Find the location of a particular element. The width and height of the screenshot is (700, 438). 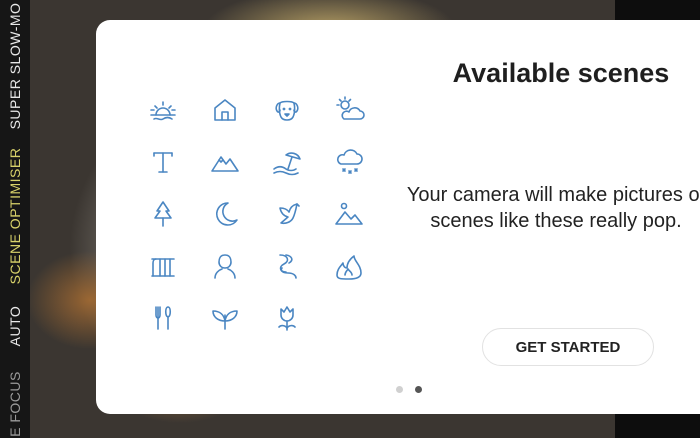

bird-icon is located at coordinates (287, 214).